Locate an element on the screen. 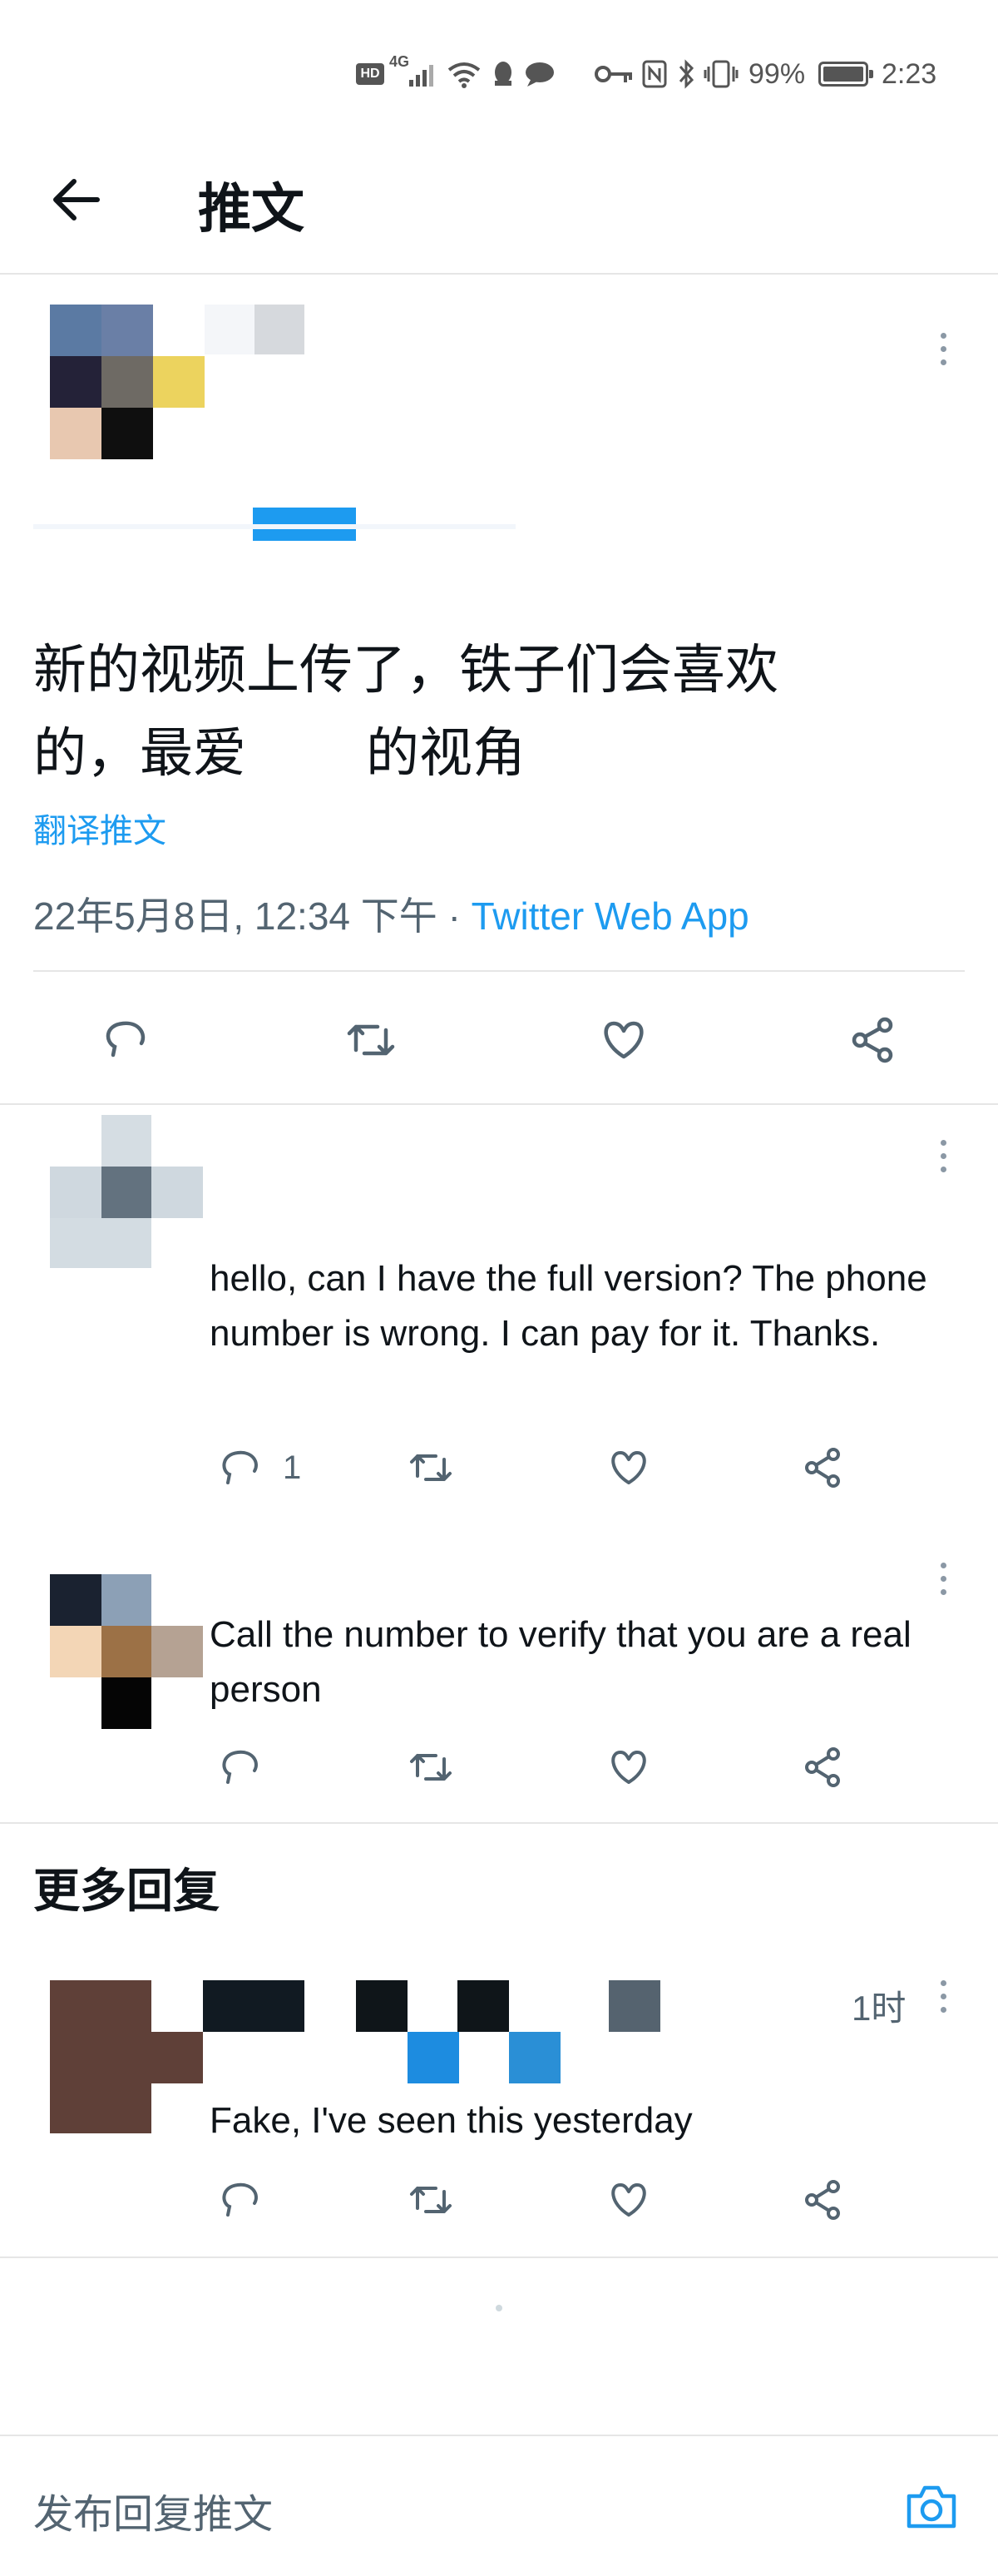 The height and width of the screenshot is (2576, 998). reply-count: 1 is located at coordinates (292, 1468).